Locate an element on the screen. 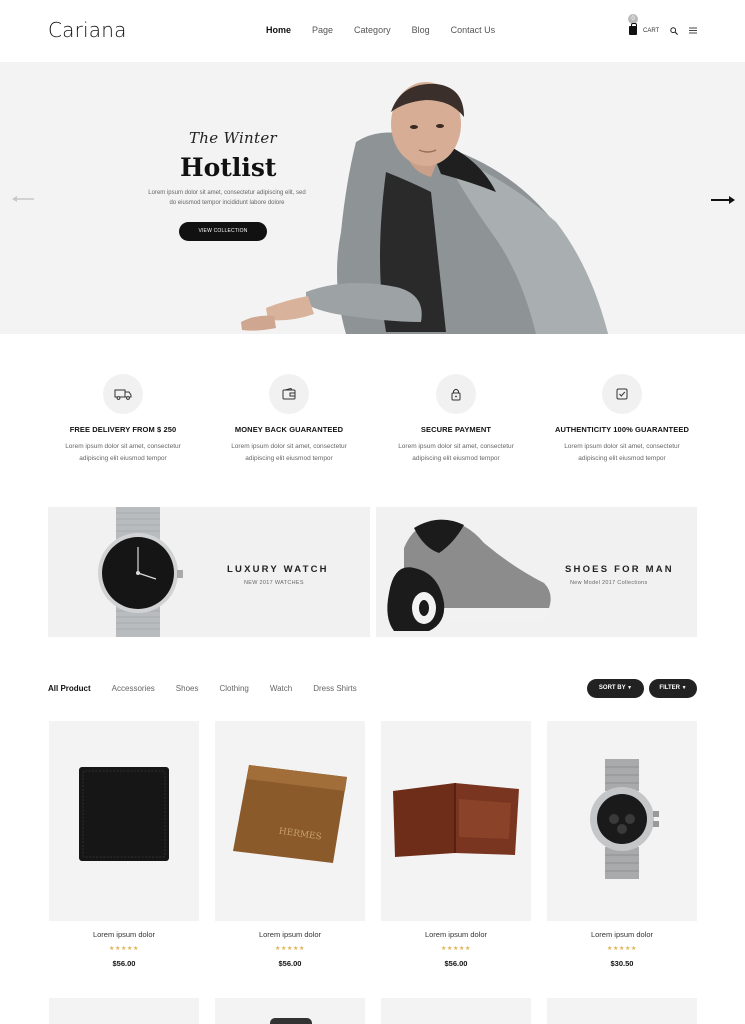 This screenshot has height=1024, width=745. sort-by-label: SORT BY is located at coordinates (612, 688).